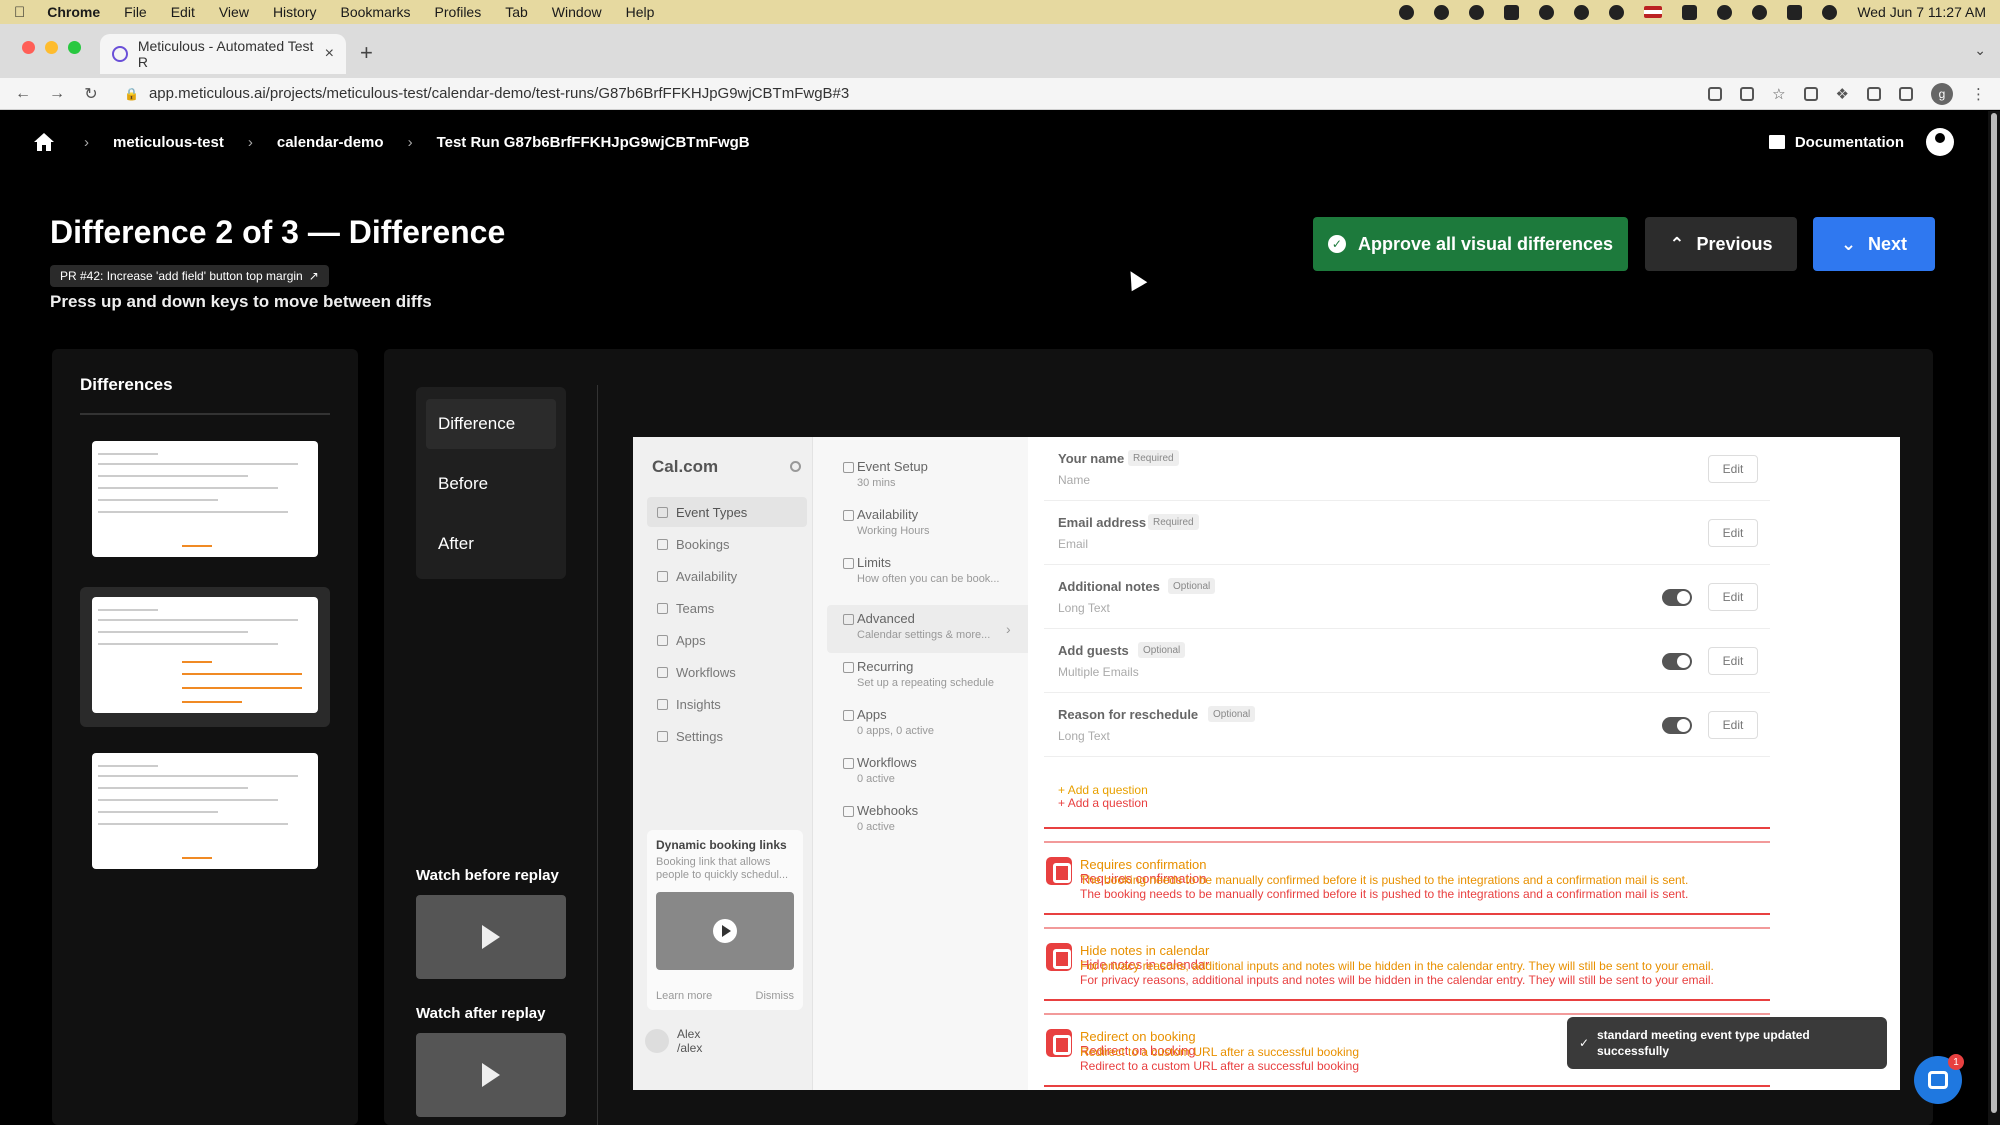 The image size is (2000, 1125). Describe the element at coordinates (1721, 244) in the screenshot. I see `previous-button: ⌃ Previous` at that location.